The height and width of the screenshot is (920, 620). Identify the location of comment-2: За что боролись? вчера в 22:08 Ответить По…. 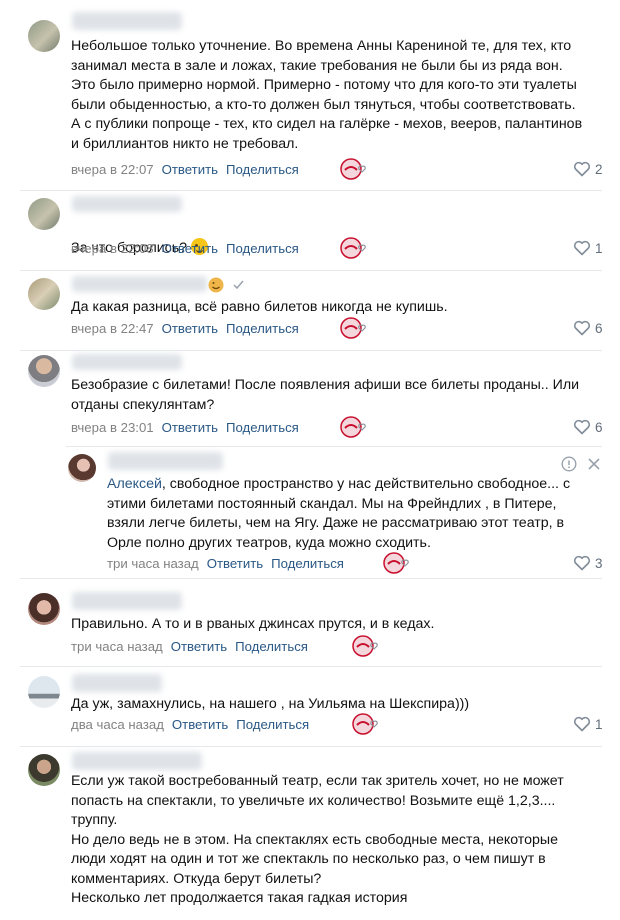
(310, 230).